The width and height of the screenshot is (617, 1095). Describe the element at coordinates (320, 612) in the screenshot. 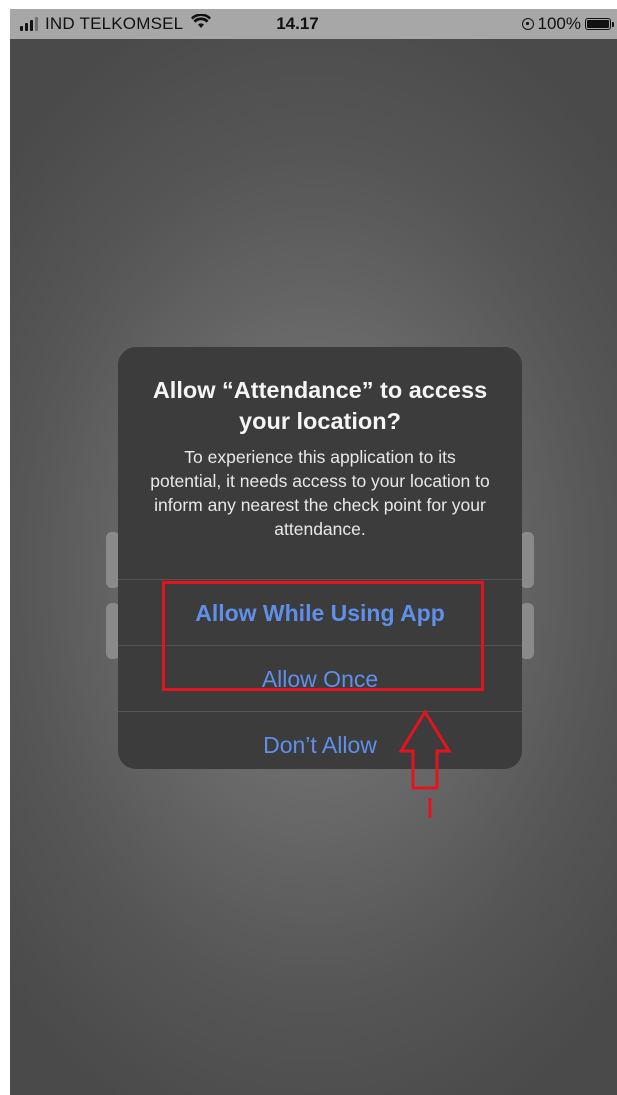

I see `allow-while-using-app-button: Allow While Using App` at that location.